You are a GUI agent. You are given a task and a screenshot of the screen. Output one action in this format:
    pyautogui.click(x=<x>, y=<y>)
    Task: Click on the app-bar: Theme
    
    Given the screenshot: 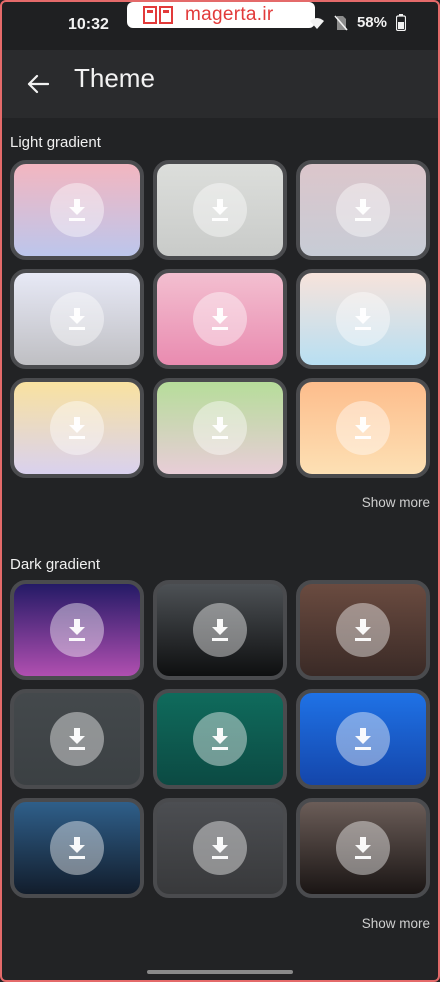 What is the action you would take?
    pyautogui.click(x=220, y=84)
    